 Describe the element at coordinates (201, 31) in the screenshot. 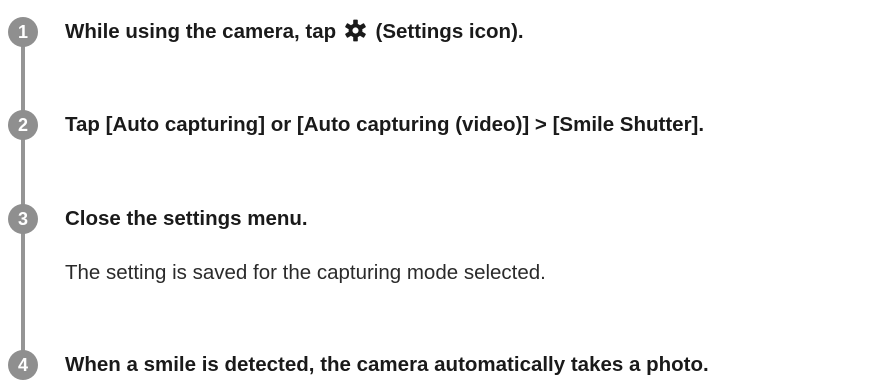

I see `step-title-text: While using the camera, tap` at that location.